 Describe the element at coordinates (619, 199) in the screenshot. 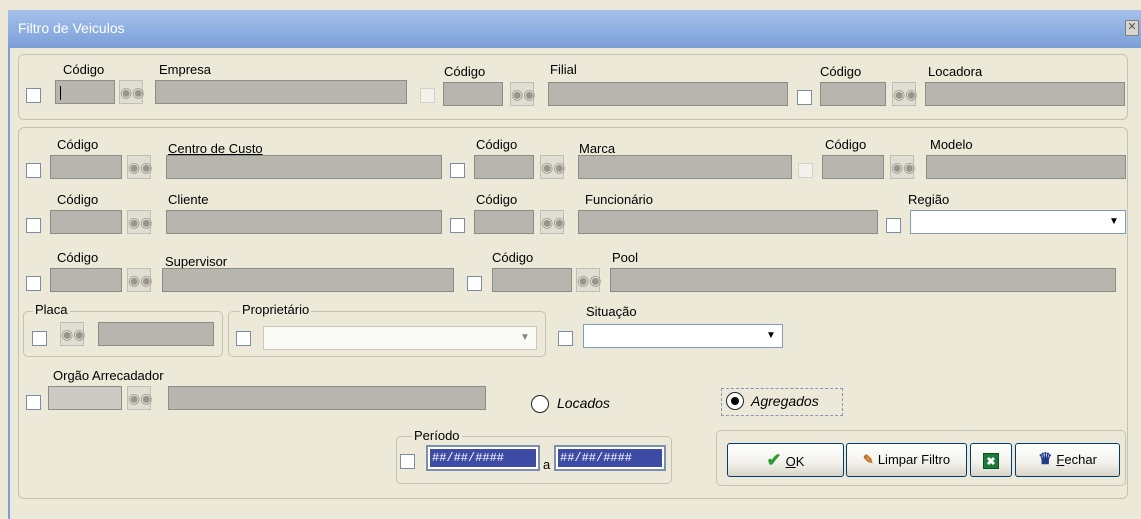

I see `funcionario-label: Funcionário` at that location.